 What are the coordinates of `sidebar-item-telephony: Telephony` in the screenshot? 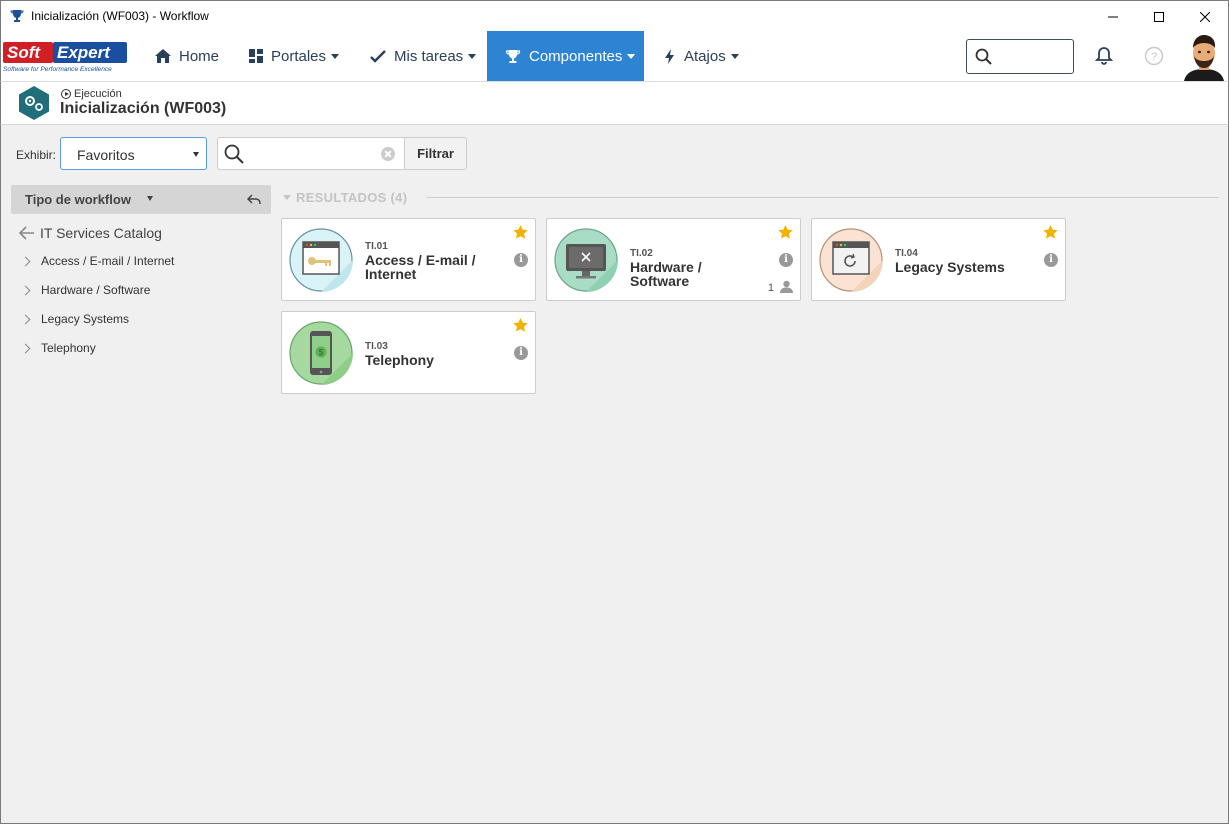 It's located at (58, 348).